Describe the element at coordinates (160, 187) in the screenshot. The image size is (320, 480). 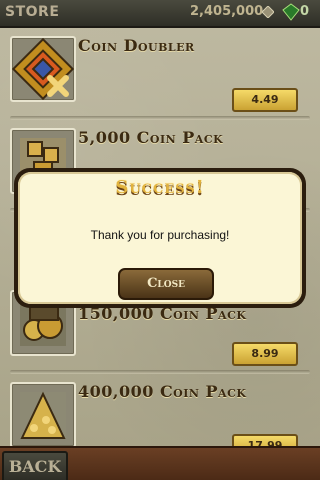
I see `dialog-title: Success!` at that location.